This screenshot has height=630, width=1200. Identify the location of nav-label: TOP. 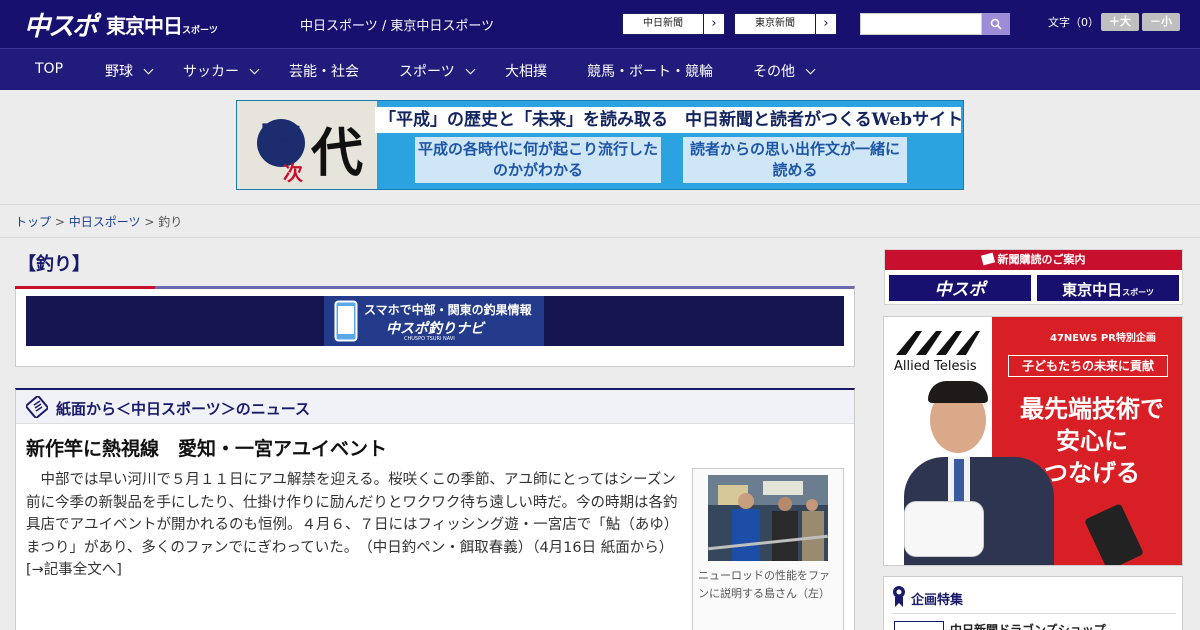
(49, 69).